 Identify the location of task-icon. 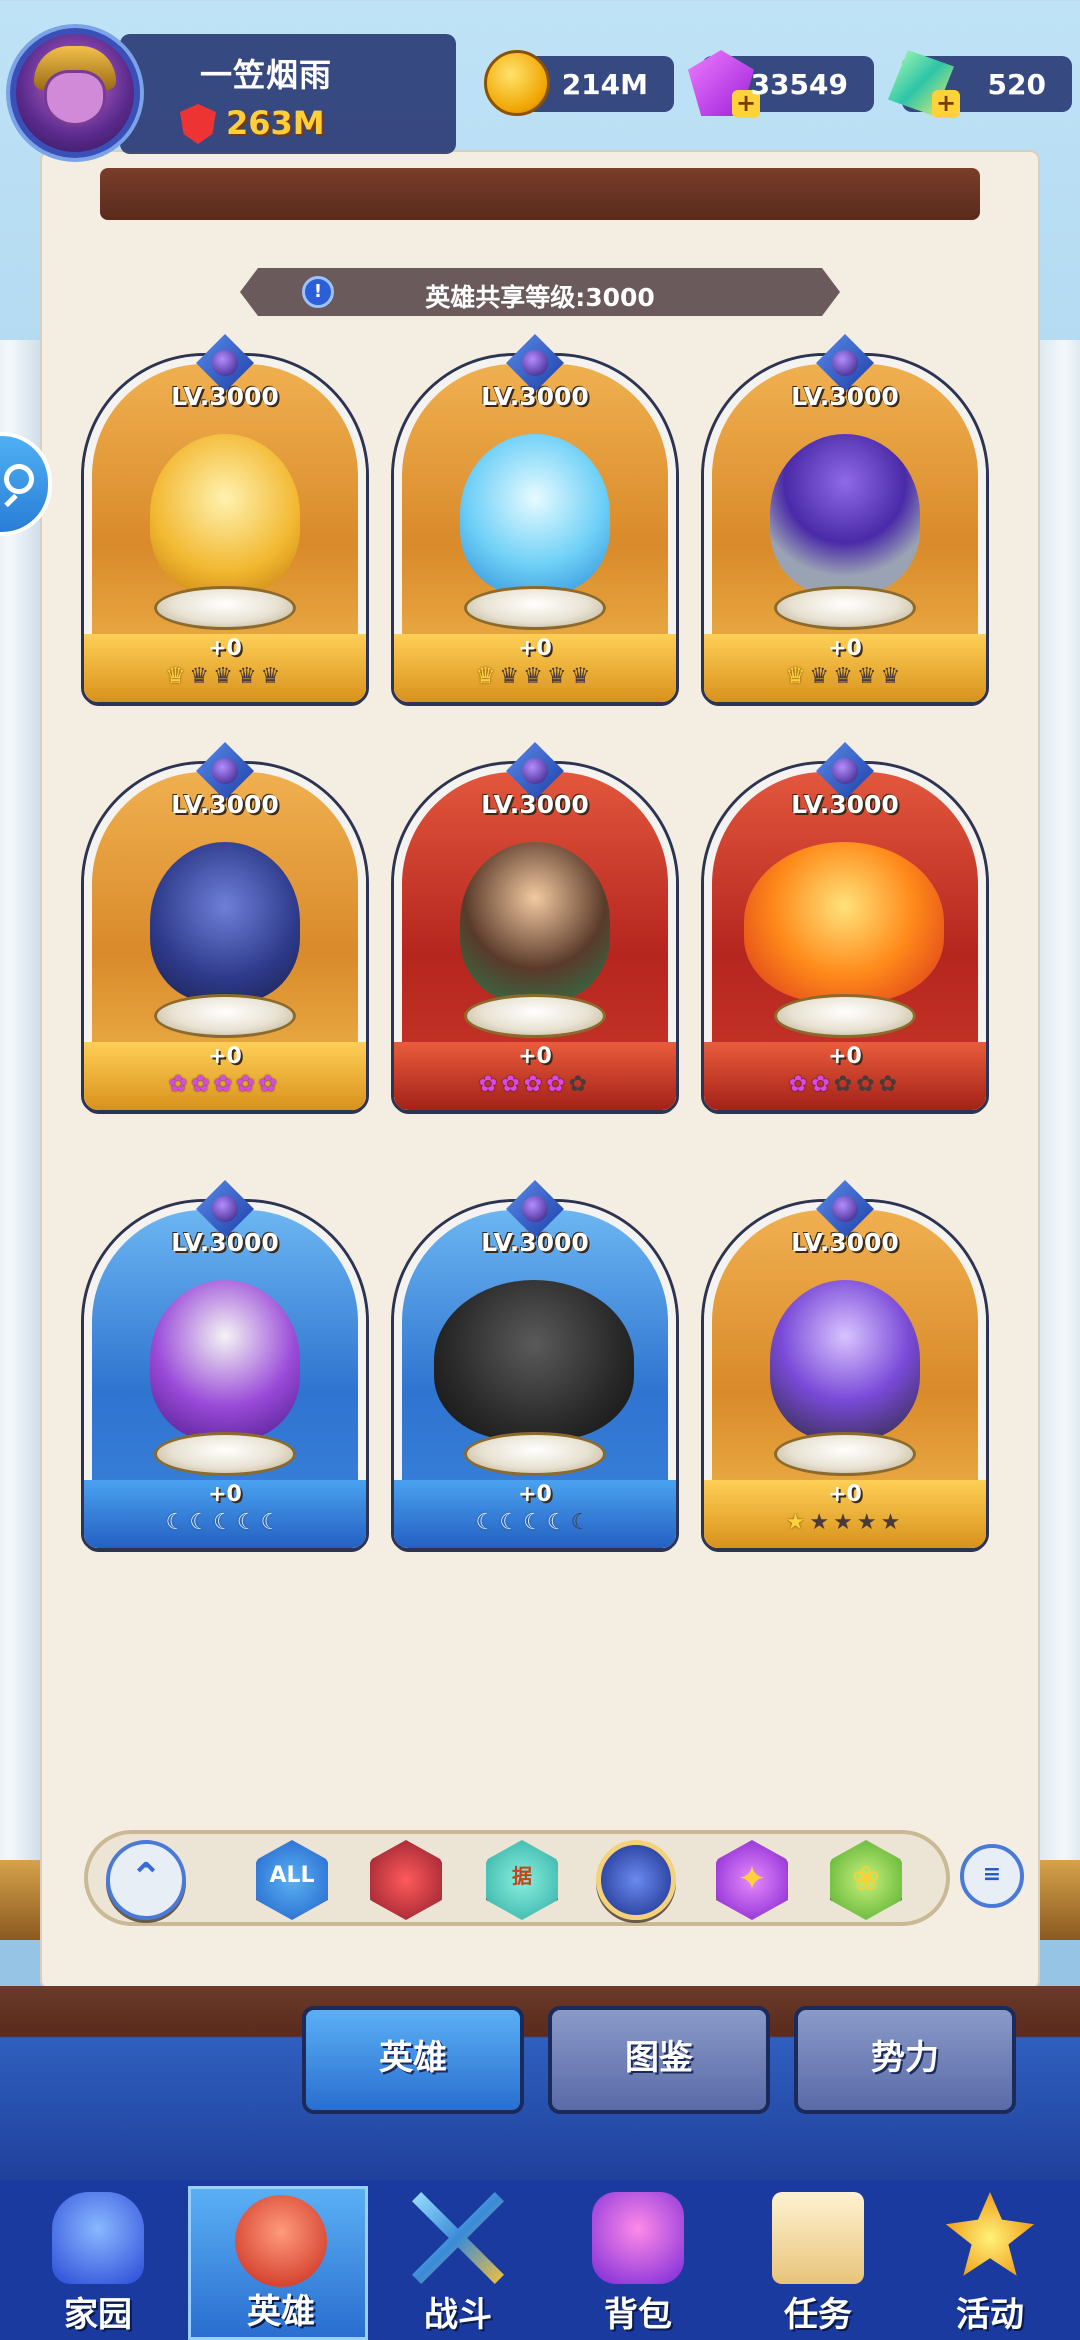
(818, 2238).